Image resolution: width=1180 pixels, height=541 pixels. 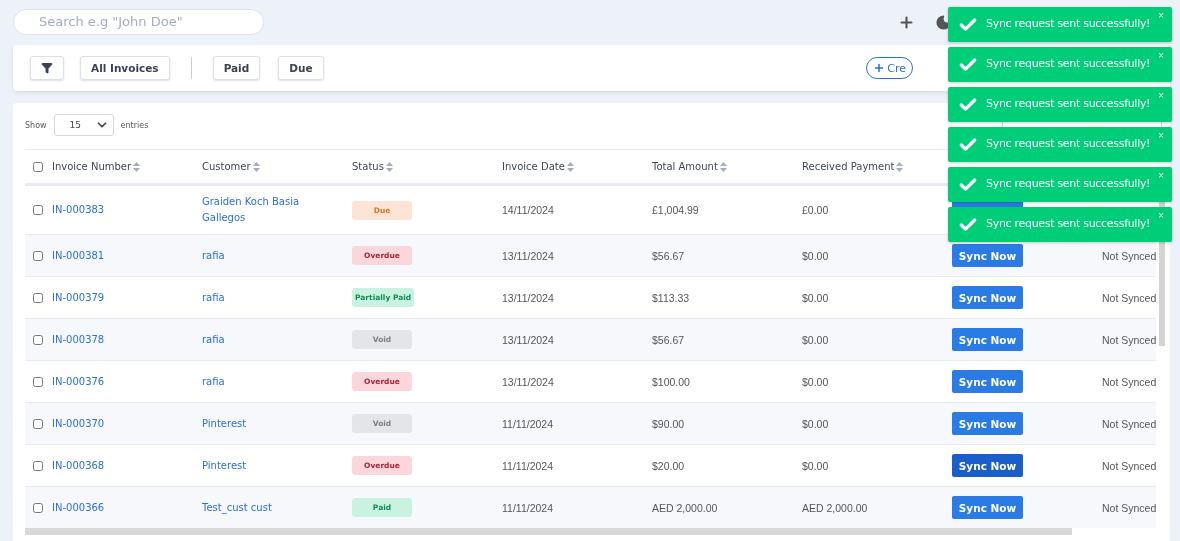 I want to click on filter-button, so click(x=47, y=68).